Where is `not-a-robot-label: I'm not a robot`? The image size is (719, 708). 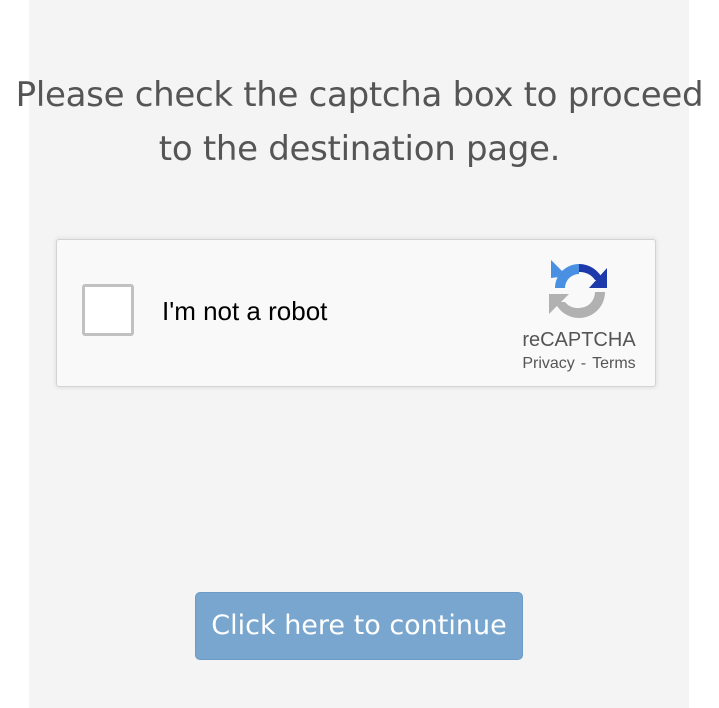
not-a-robot-label: I'm not a robot is located at coordinates (245, 311).